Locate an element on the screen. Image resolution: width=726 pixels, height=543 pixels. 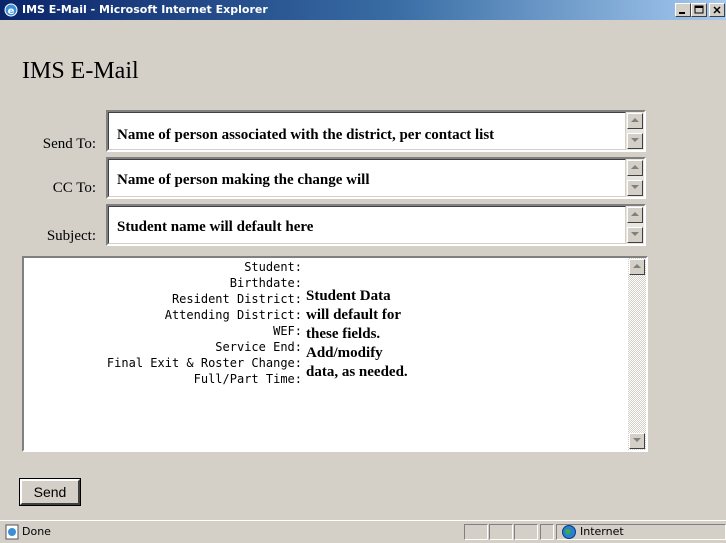
subject-value: Student name will default here is located at coordinates (215, 227).